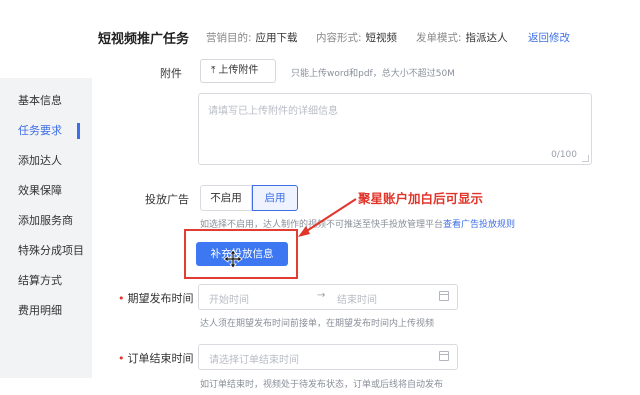  I want to click on order-end-label: • 订单结束时间, so click(156, 358).